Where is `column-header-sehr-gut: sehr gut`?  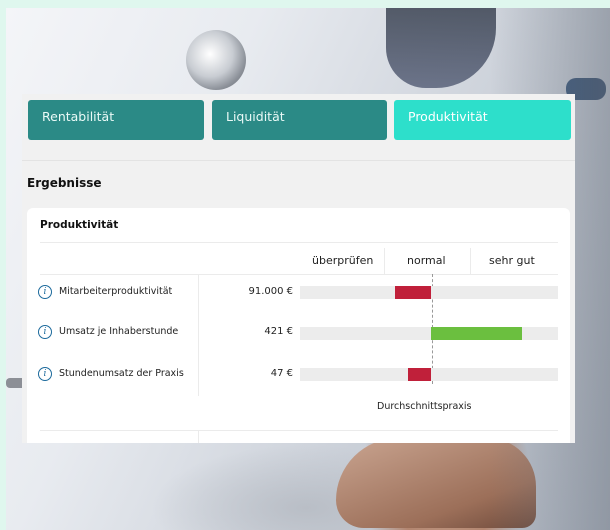
column-header-sehr-gut: sehr gut is located at coordinates (512, 260).